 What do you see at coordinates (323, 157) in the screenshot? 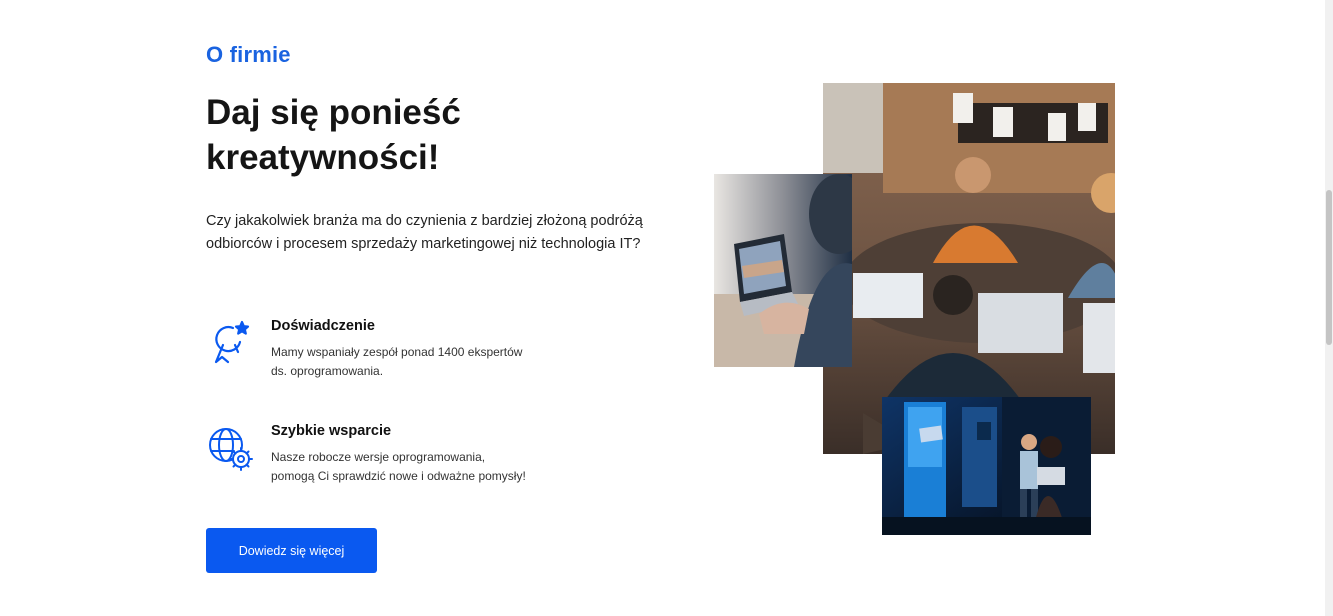
I see `heading-line-2: kreatywności!` at bounding box center [323, 157].